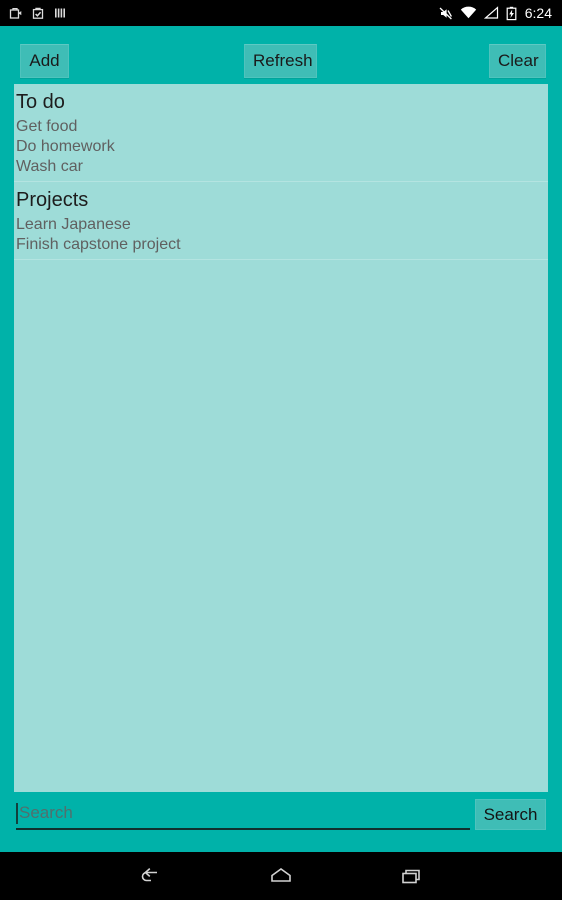 This screenshot has width=562, height=900. What do you see at coordinates (44, 61) in the screenshot?
I see `add-button: Add` at bounding box center [44, 61].